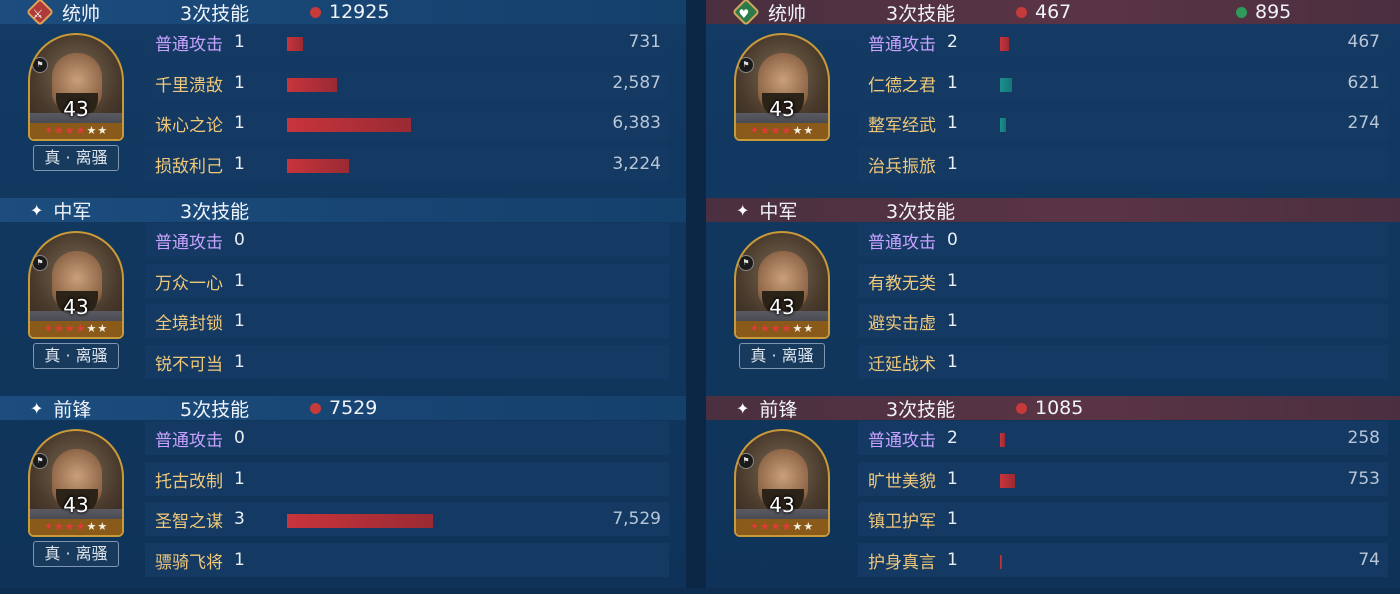  What do you see at coordinates (359, 12) in the screenshot?
I see `damage-total: 12925` at bounding box center [359, 12].